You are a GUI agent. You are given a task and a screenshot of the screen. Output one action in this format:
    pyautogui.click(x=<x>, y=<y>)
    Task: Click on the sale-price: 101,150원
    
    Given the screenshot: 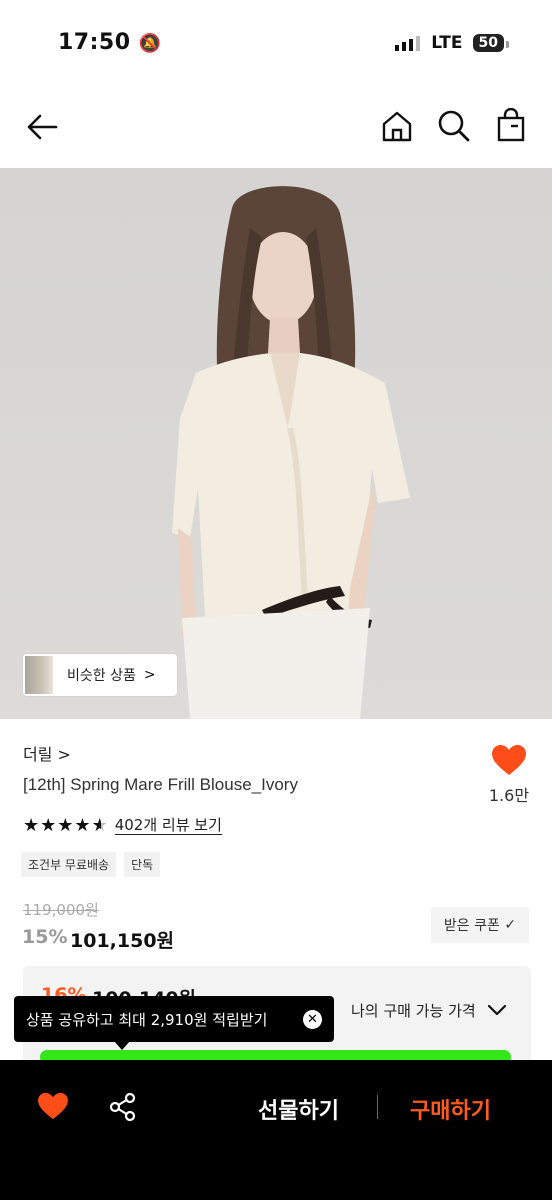 What is the action you would take?
    pyautogui.click(x=122, y=941)
    